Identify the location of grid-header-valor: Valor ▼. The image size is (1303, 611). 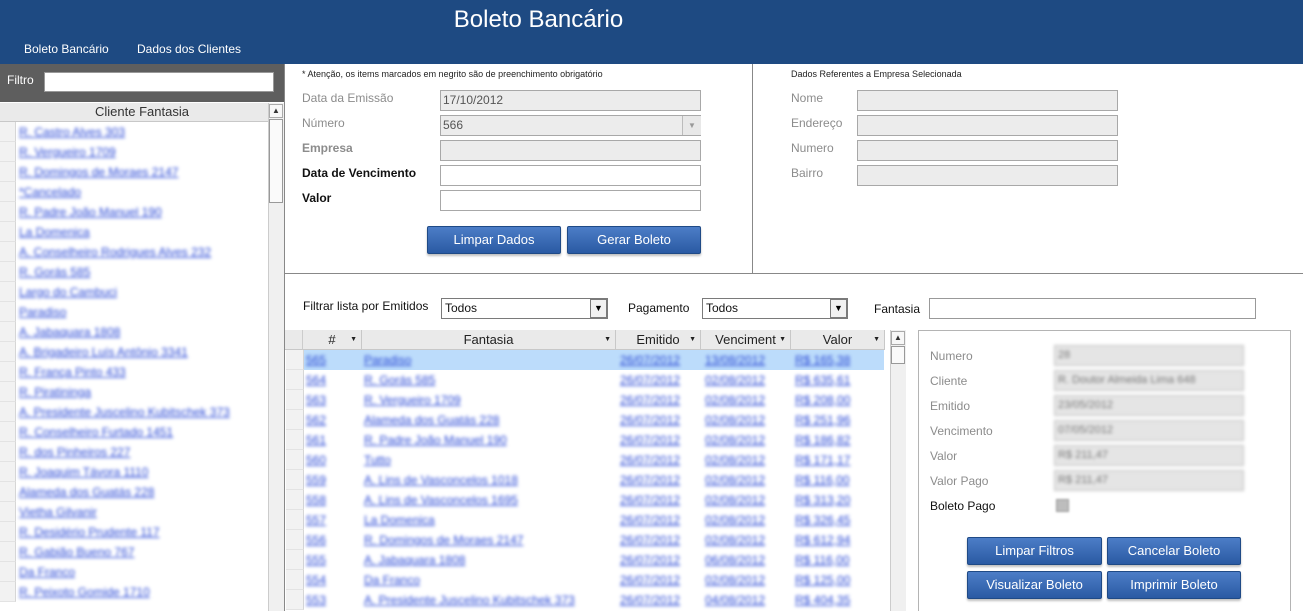
(838, 340).